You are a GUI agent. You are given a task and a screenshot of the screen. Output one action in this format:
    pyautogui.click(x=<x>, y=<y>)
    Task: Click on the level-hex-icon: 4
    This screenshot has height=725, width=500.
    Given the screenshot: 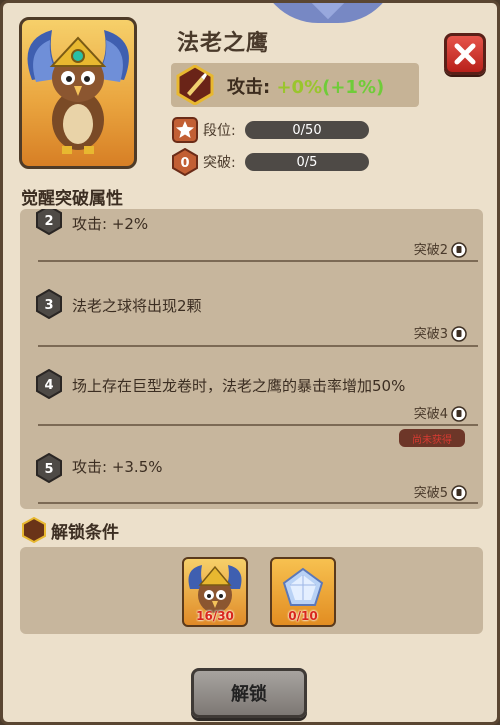 What is the action you would take?
    pyautogui.click(x=49, y=384)
    